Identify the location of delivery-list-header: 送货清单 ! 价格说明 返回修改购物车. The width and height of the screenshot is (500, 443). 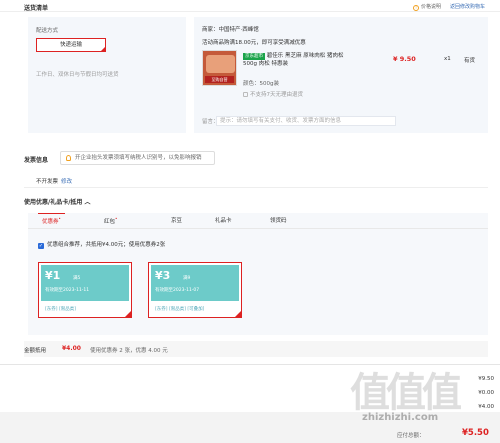
(250, 6).